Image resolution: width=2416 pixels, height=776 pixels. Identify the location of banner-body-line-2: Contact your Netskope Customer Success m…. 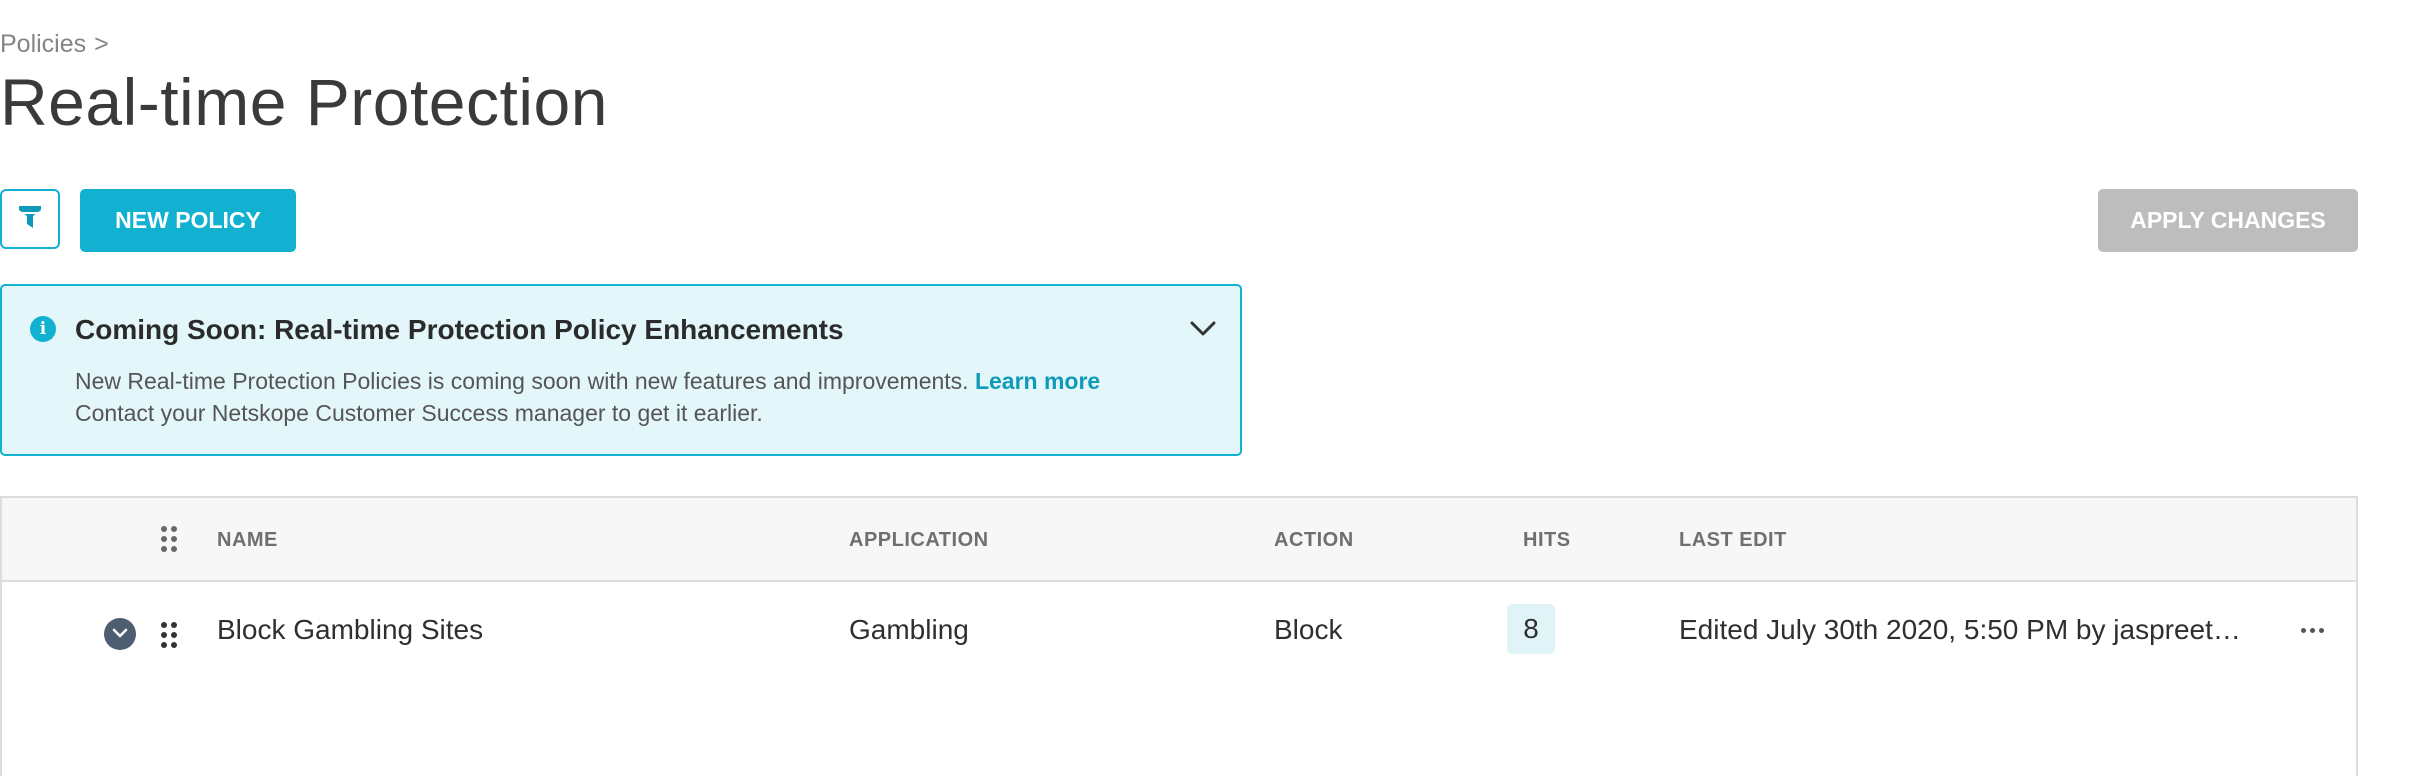
(419, 413).